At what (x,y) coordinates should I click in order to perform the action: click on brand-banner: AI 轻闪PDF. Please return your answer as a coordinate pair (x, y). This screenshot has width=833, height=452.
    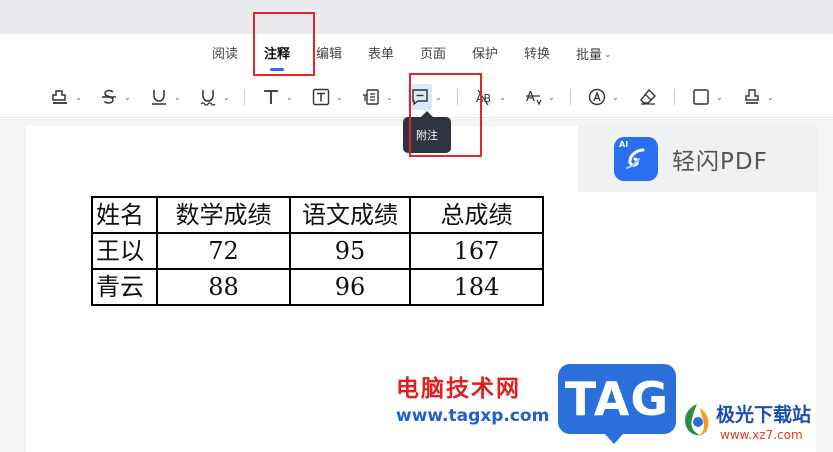
    Looking at the image, I should click on (698, 159).